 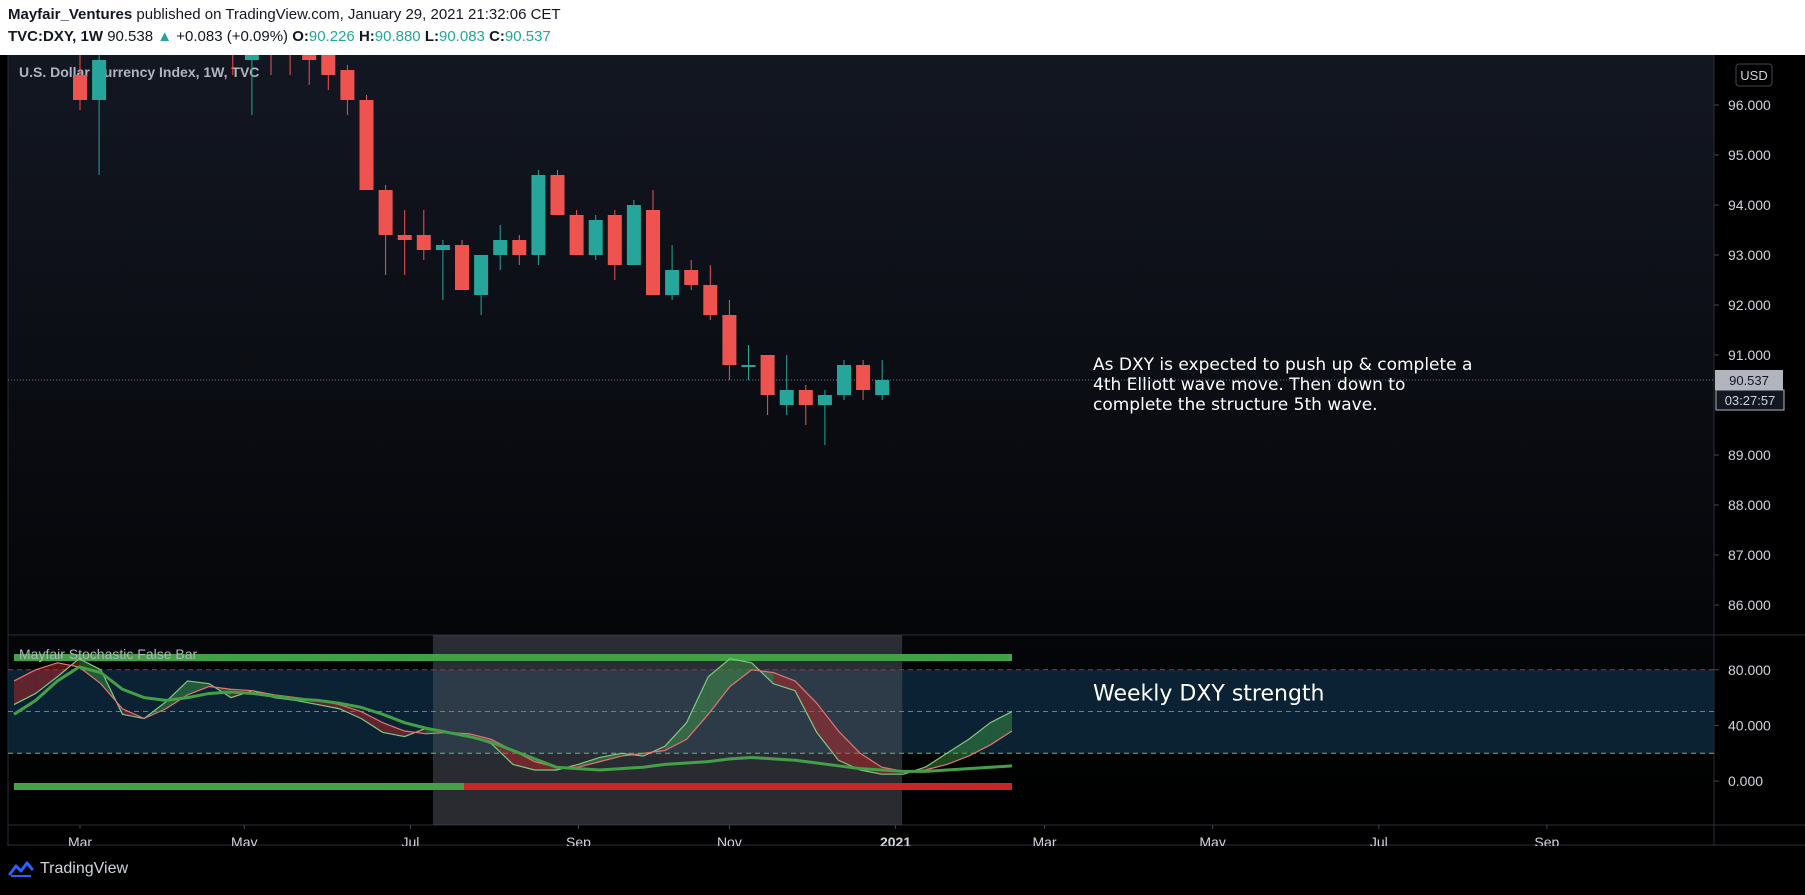 What do you see at coordinates (431, 36) in the screenshot?
I see `low-label: L:` at bounding box center [431, 36].